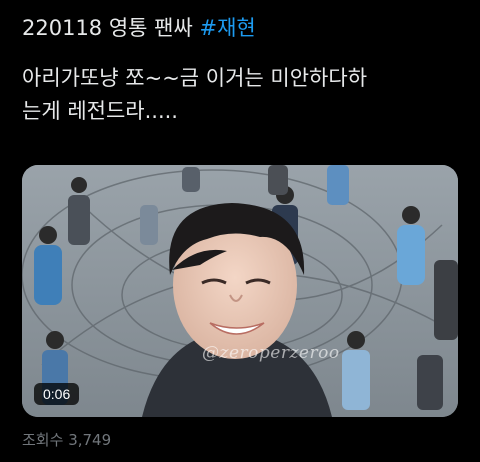 Image resolution: width=480 pixels, height=462 pixels. Describe the element at coordinates (66, 439) in the screenshot. I see `view-count: 조회수 3,749` at that location.